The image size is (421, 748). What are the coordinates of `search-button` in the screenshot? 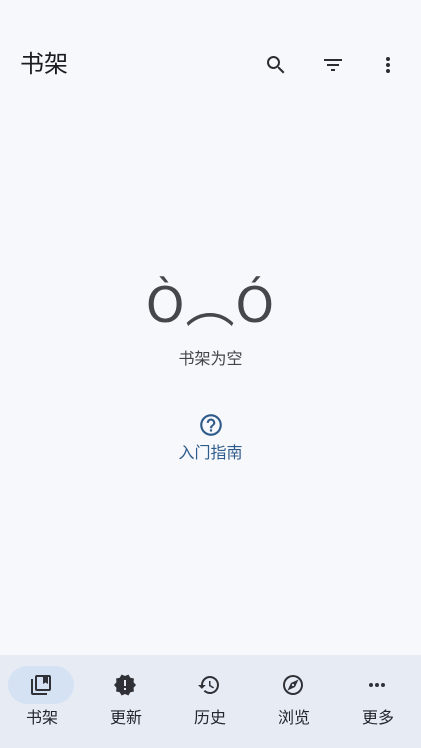 It's located at (276, 65).